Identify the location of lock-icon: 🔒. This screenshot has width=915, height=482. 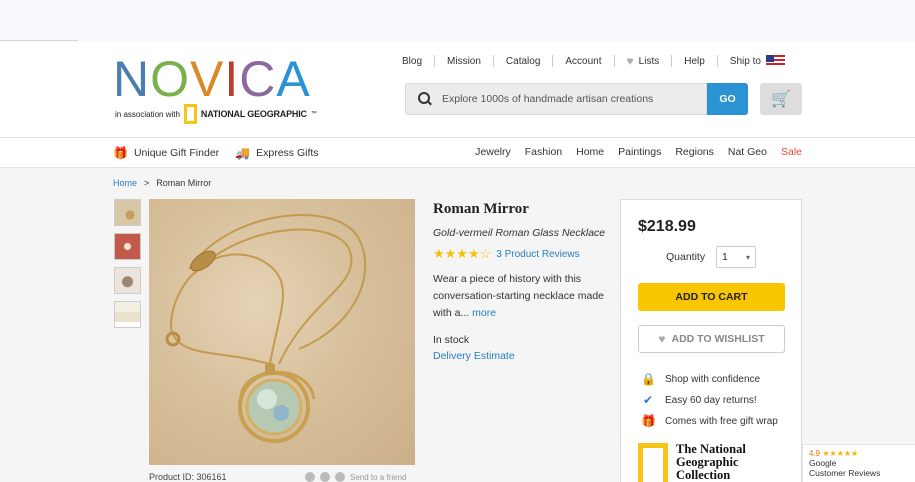
(648, 379).